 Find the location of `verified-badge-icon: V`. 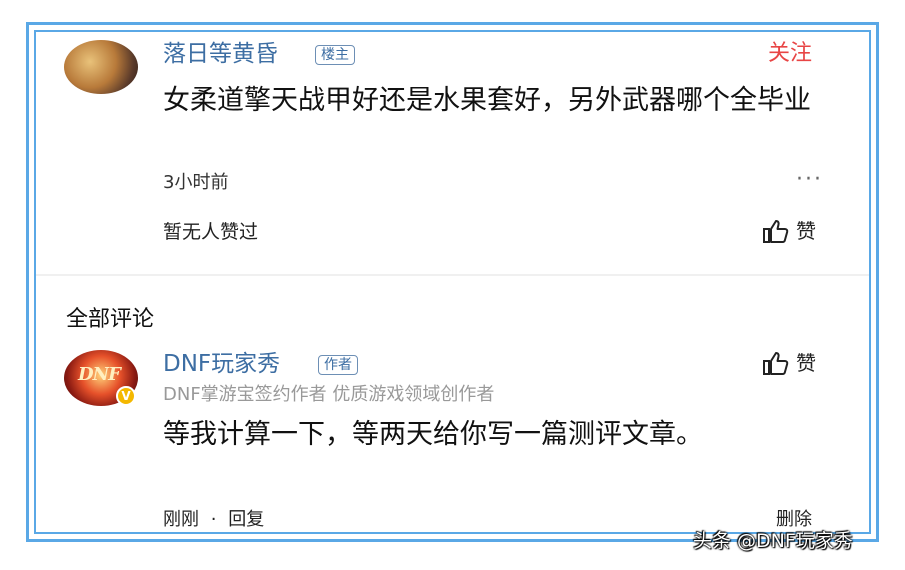

verified-badge-icon: V is located at coordinates (126, 396).